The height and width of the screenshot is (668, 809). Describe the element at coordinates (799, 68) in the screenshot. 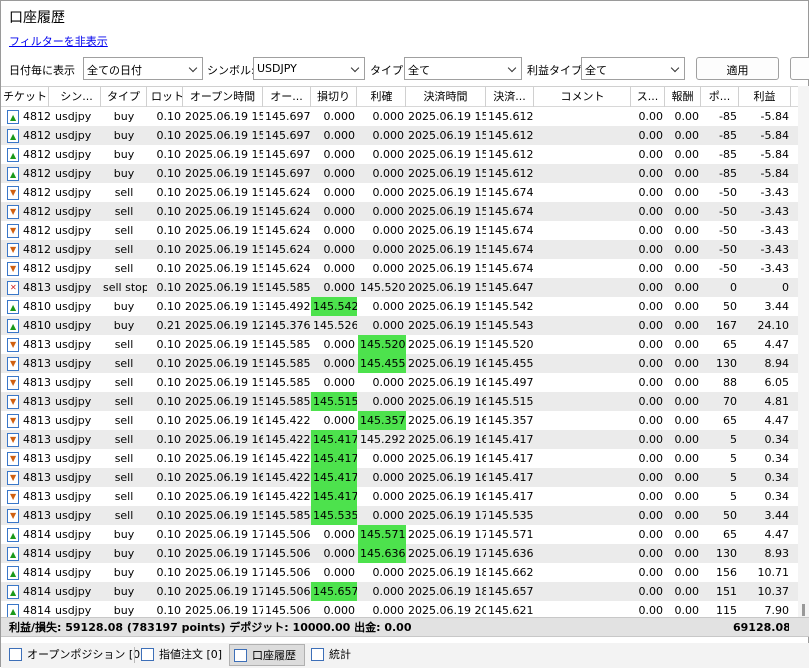

I see `extra-button` at that location.